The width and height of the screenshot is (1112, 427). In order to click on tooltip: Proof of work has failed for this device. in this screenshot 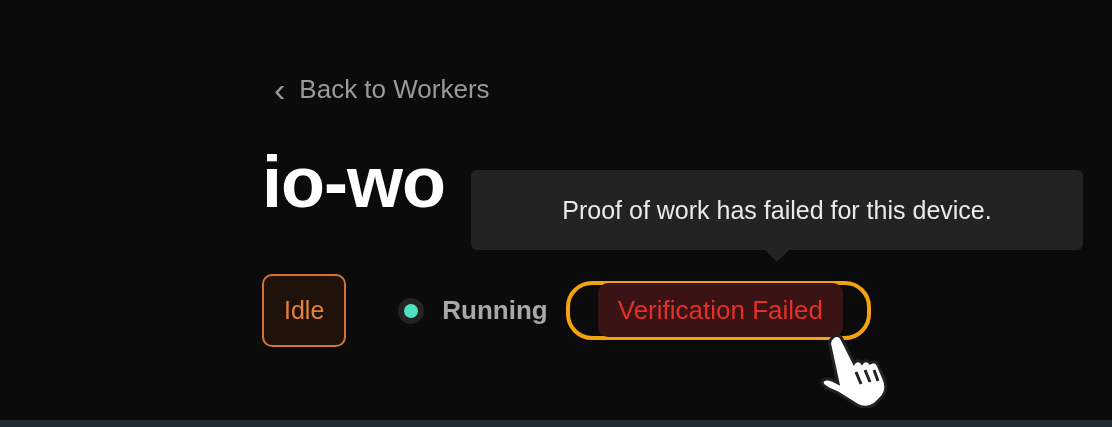, I will do `click(777, 210)`.